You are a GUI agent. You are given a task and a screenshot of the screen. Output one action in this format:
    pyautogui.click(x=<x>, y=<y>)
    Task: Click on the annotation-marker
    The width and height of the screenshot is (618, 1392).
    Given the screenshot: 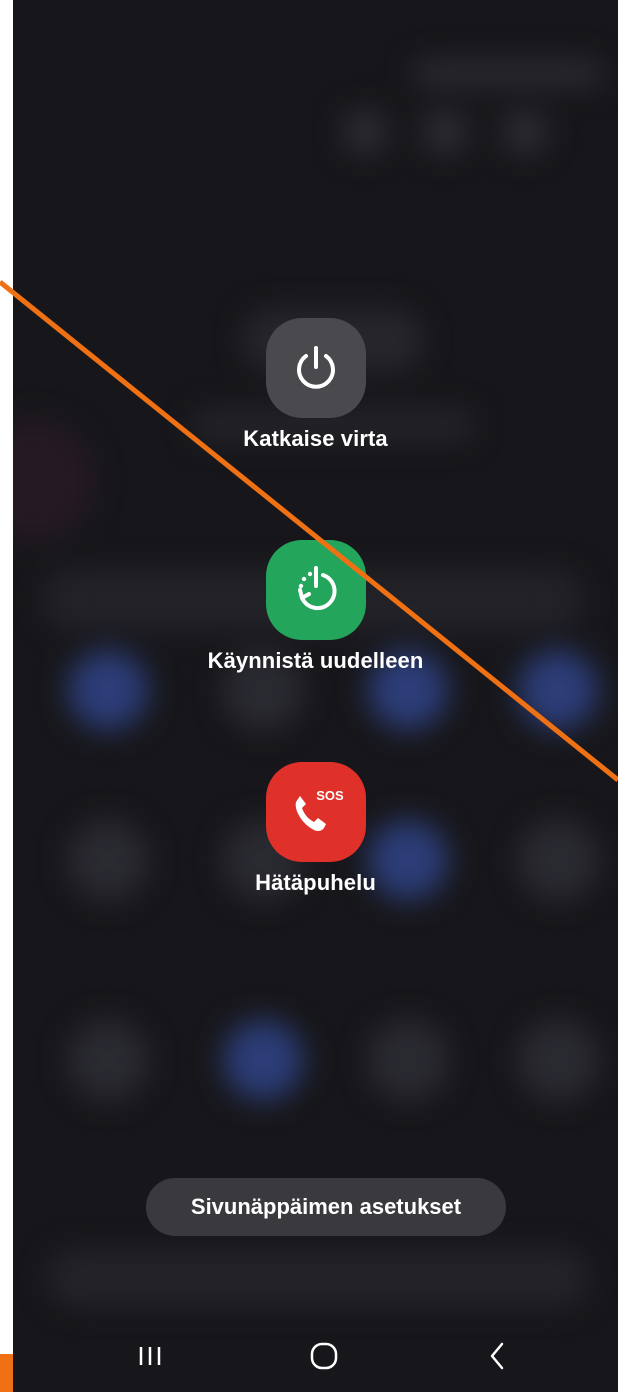 What is the action you would take?
    pyautogui.click(x=6, y=1373)
    